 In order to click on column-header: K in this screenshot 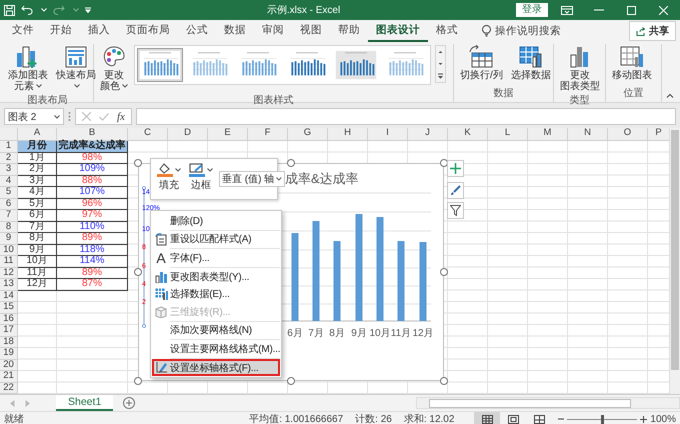, I will do `click(468, 134)`.